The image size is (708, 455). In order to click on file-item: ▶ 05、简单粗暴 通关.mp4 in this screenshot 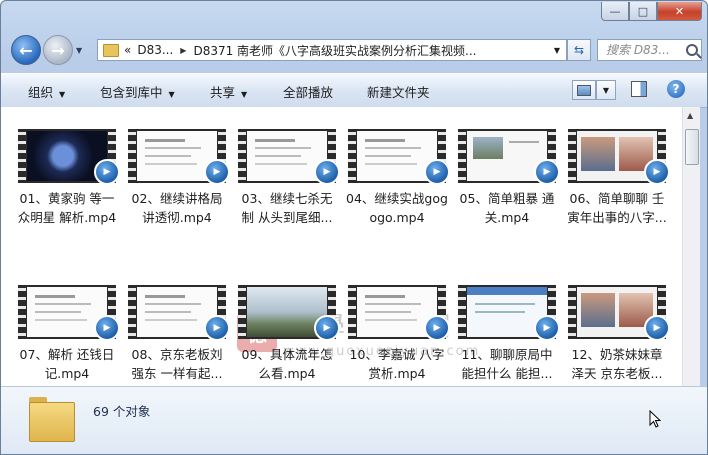, I will do `click(508, 170)`.